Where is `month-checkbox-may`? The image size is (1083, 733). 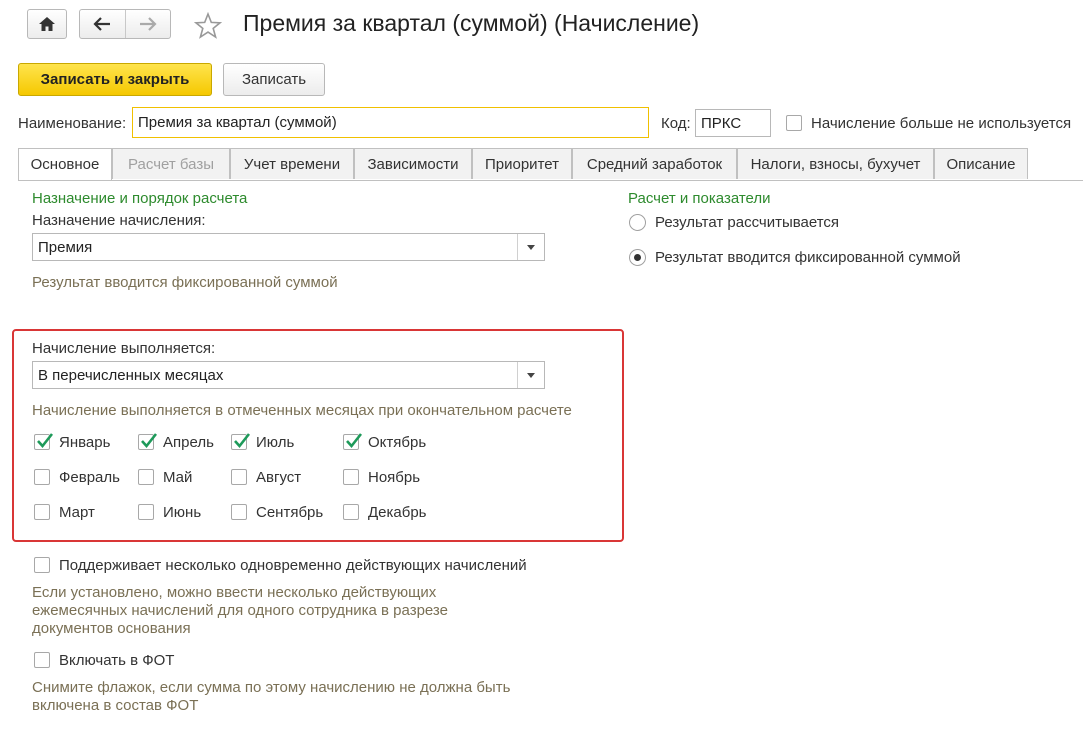 month-checkbox-may is located at coordinates (146, 477).